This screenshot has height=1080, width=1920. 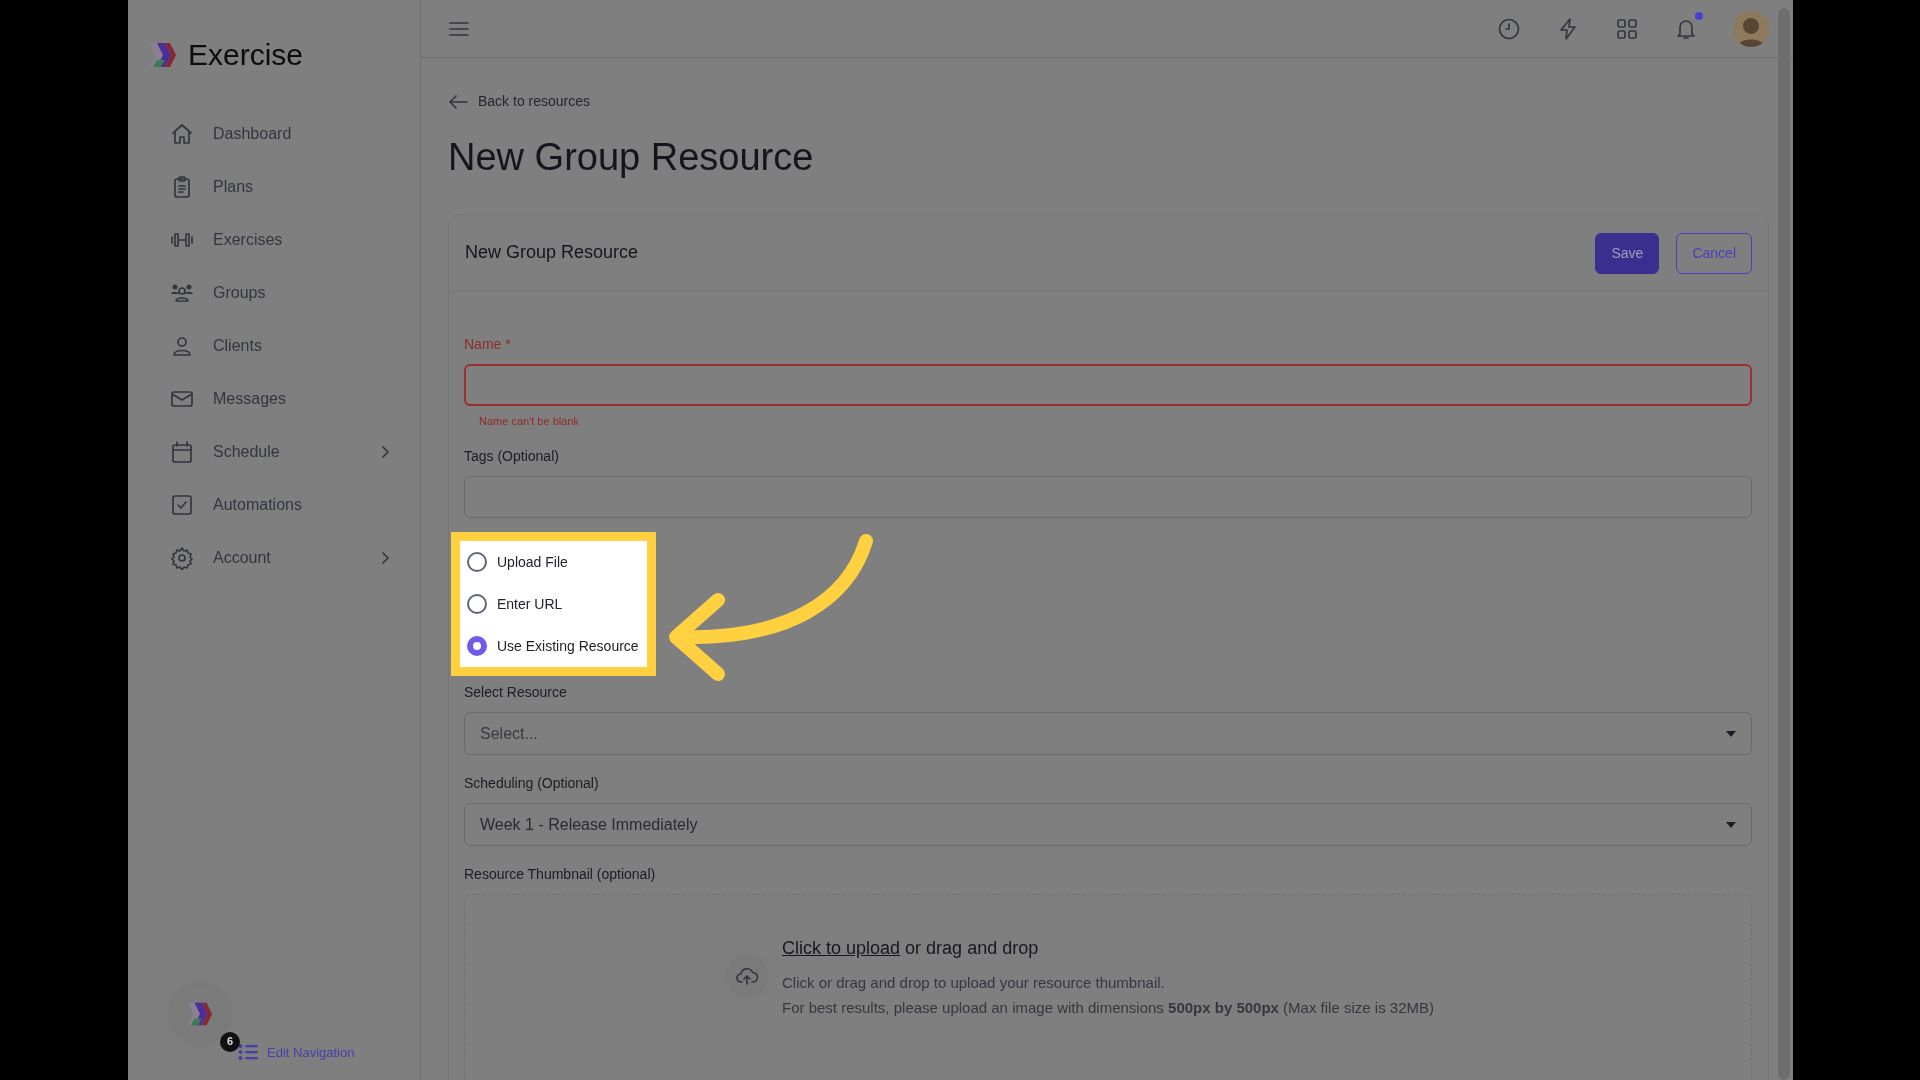 What do you see at coordinates (182, 133) in the screenshot?
I see `house-icon` at bounding box center [182, 133].